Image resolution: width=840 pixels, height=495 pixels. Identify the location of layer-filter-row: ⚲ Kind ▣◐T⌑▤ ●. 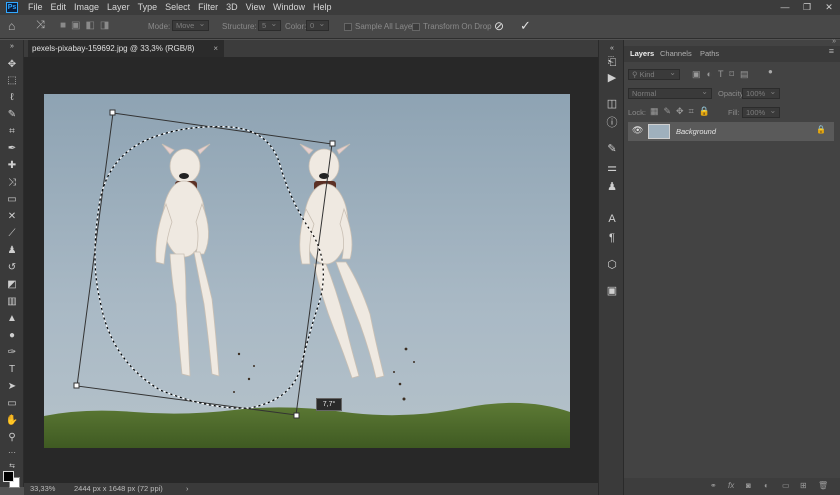
(731, 74).